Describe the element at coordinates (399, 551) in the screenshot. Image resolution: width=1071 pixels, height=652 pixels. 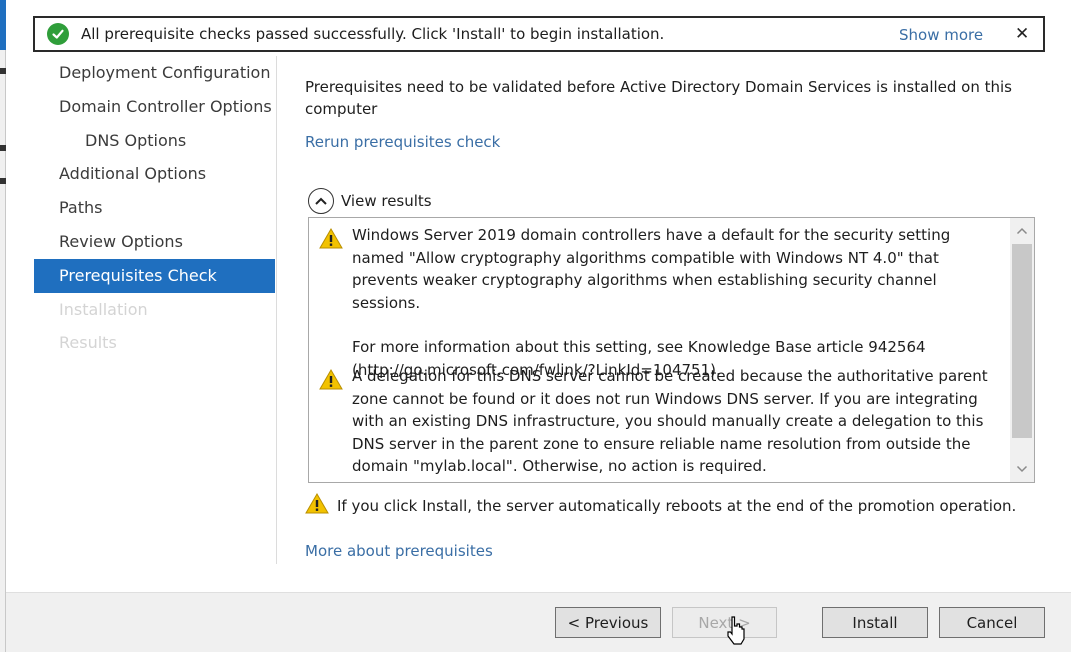
I see `more-about-prerequisites-link: More about prerequisites` at that location.